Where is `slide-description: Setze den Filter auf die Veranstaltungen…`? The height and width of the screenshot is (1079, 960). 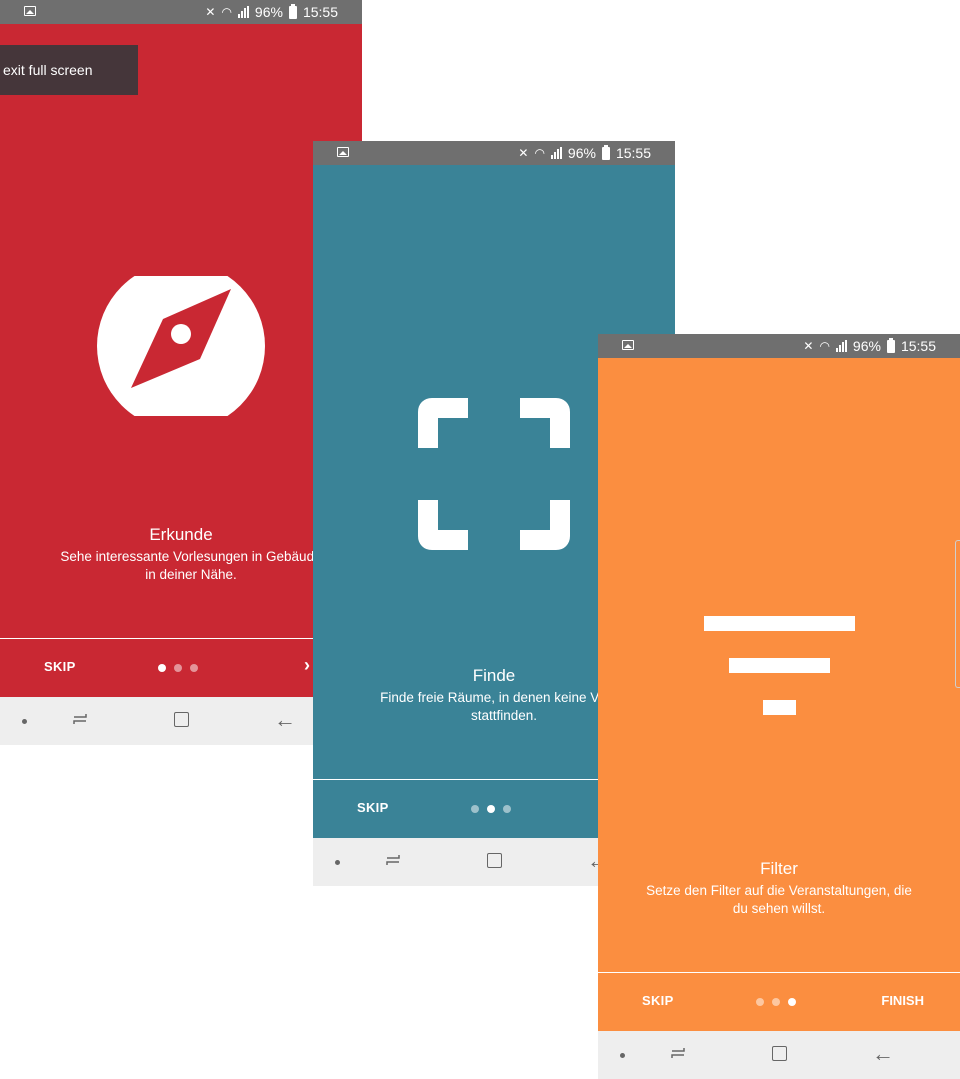 slide-description: Setze den Filter auf die Veranstaltungen… is located at coordinates (779, 899).